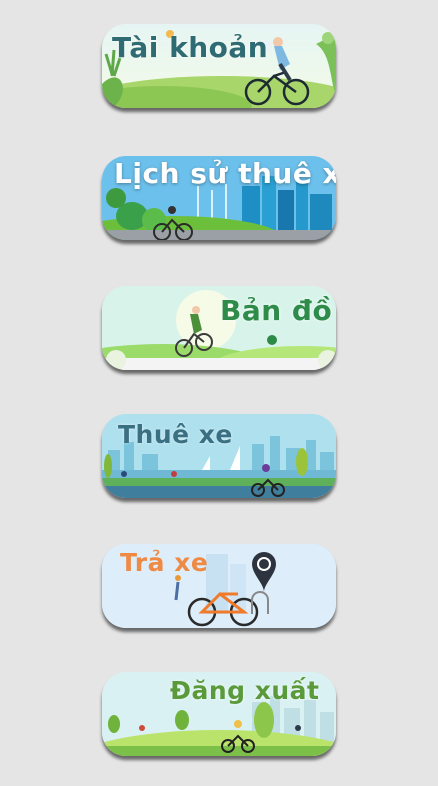 The image size is (438, 786). What do you see at coordinates (219, 456) in the screenshot?
I see `menu-card-rent-bike: Thuê xe` at bounding box center [219, 456].